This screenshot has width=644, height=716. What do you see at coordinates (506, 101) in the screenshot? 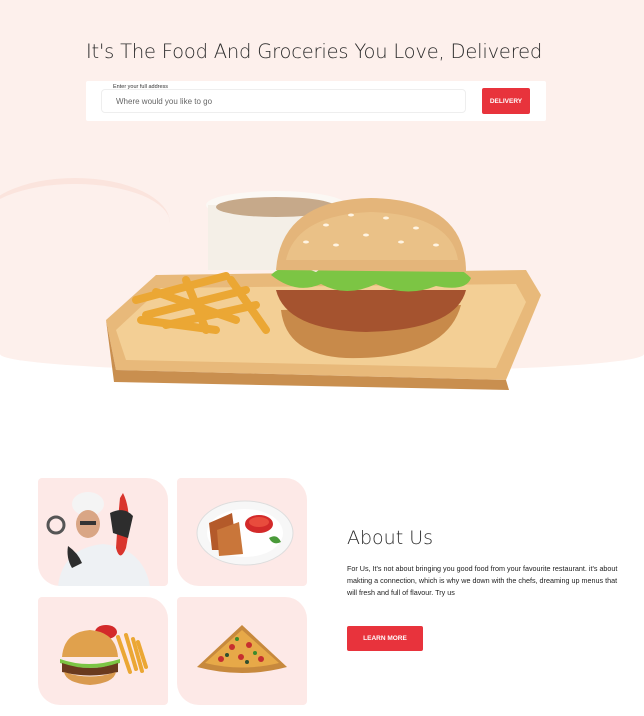
I see `delivery-button: DELIVERY` at bounding box center [506, 101].